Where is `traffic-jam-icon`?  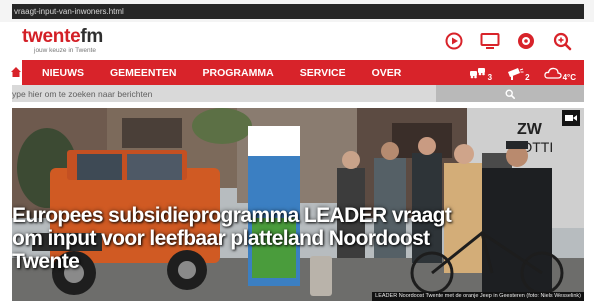
traffic-jam-icon is located at coordinates (477, 72).